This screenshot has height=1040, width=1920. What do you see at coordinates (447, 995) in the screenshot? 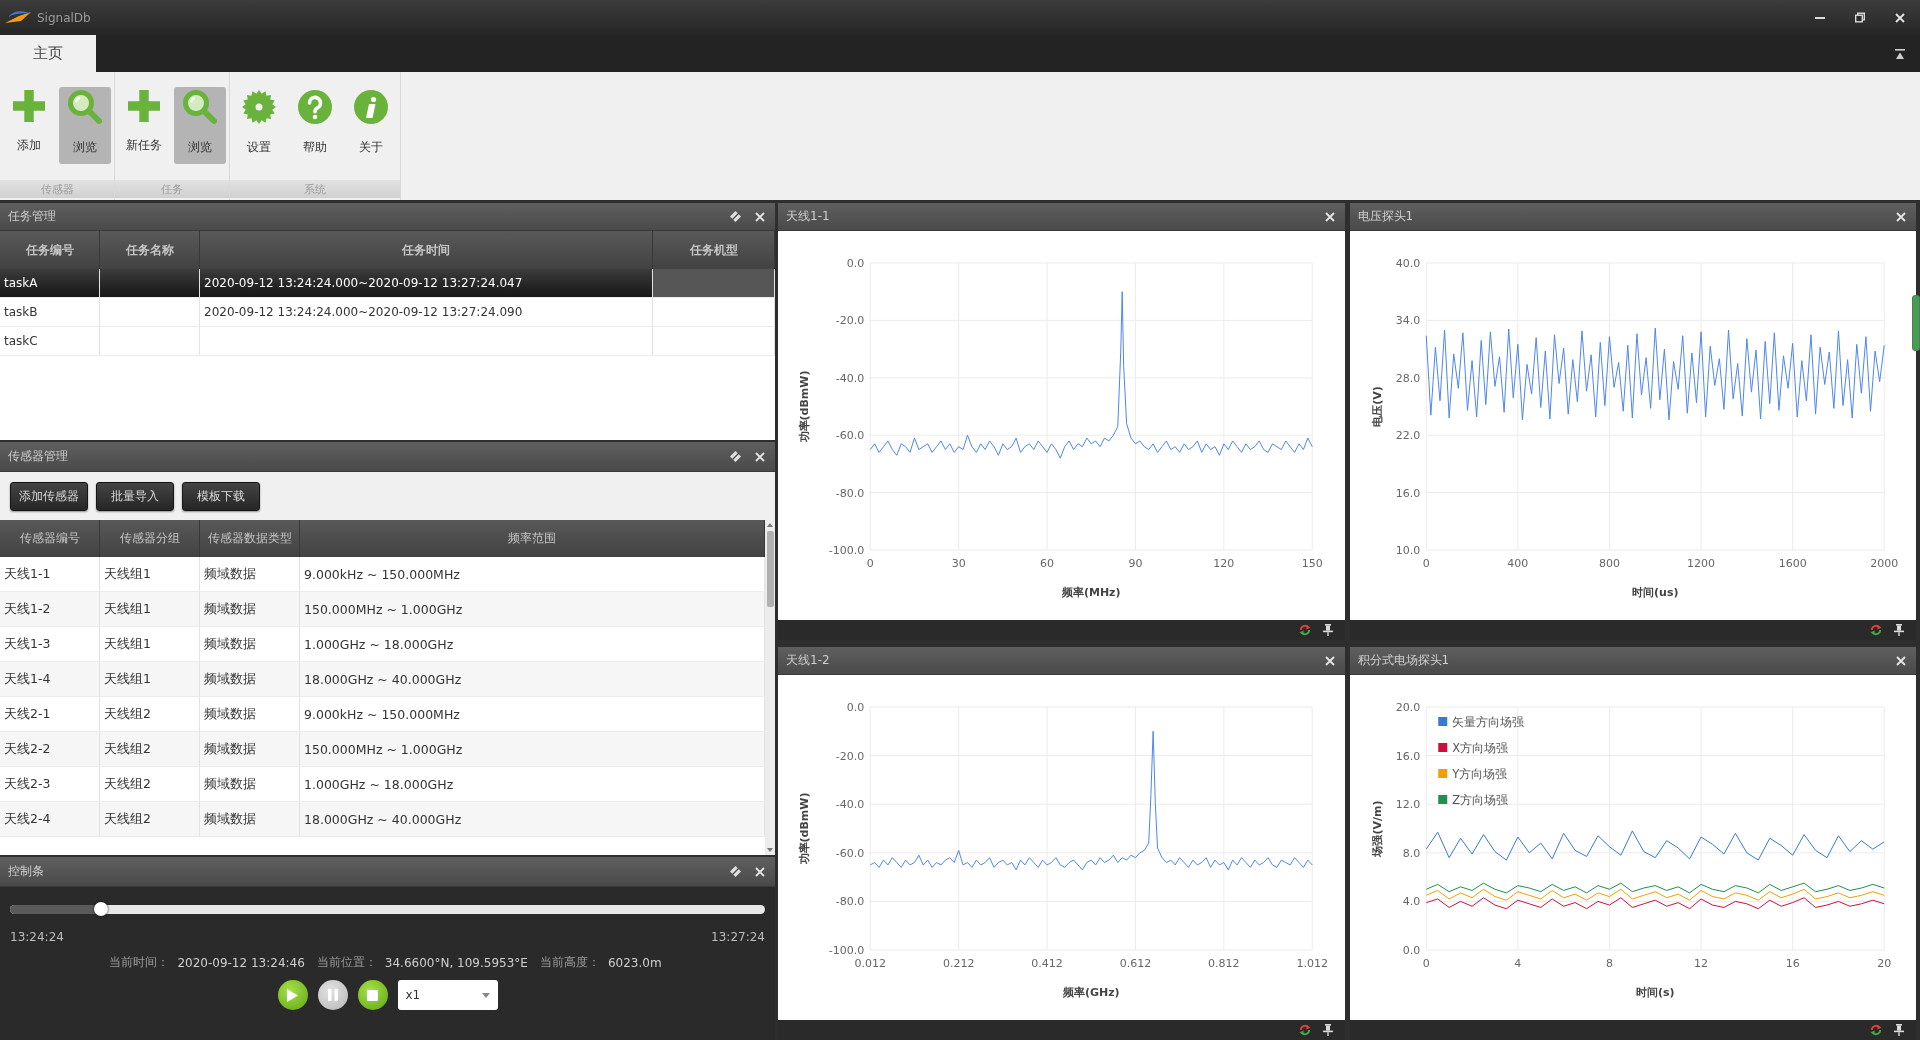
I see `speed-dropdown: x1` at bounding box center [447, 995].